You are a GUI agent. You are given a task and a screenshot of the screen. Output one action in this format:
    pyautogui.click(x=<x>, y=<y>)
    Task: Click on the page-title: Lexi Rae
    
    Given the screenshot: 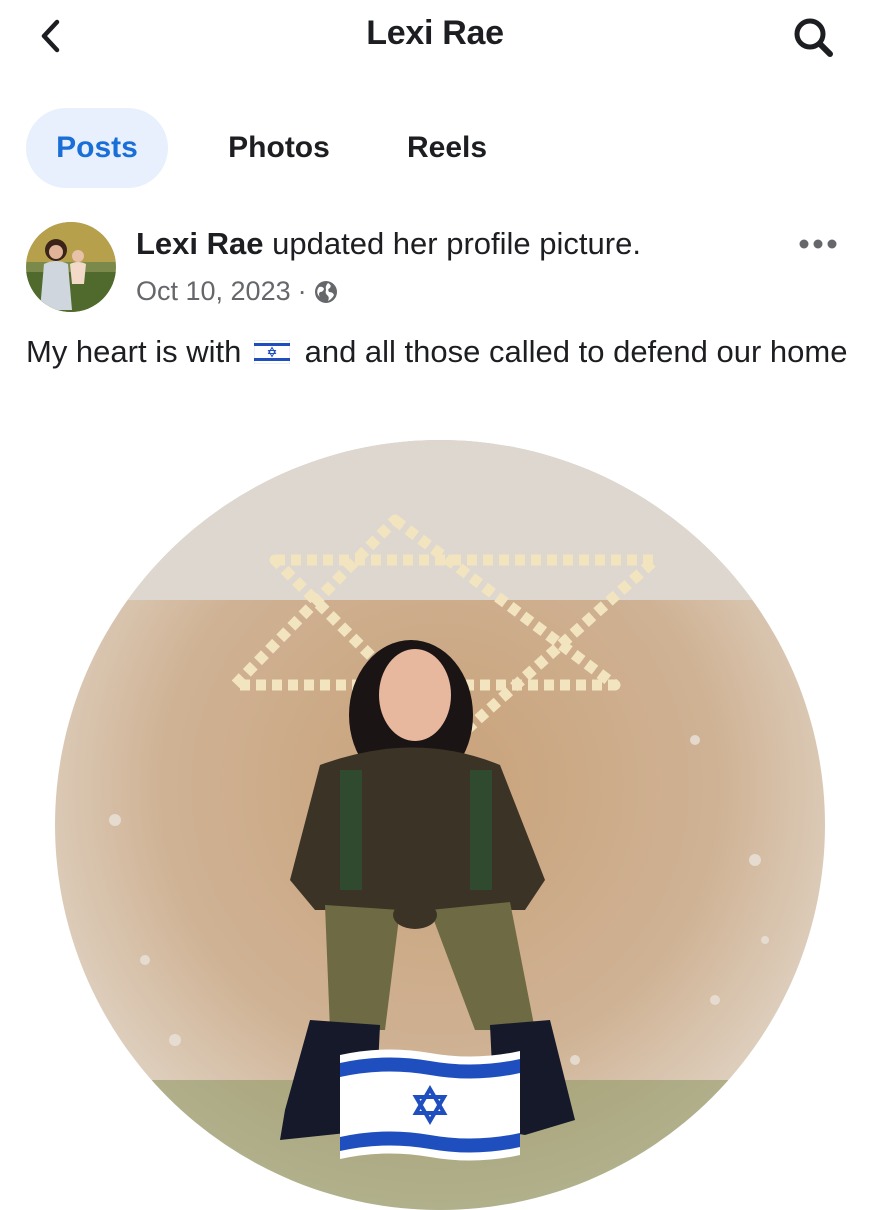 What is the action you would take?
    pyautogui.click(x=435, y=33)
    